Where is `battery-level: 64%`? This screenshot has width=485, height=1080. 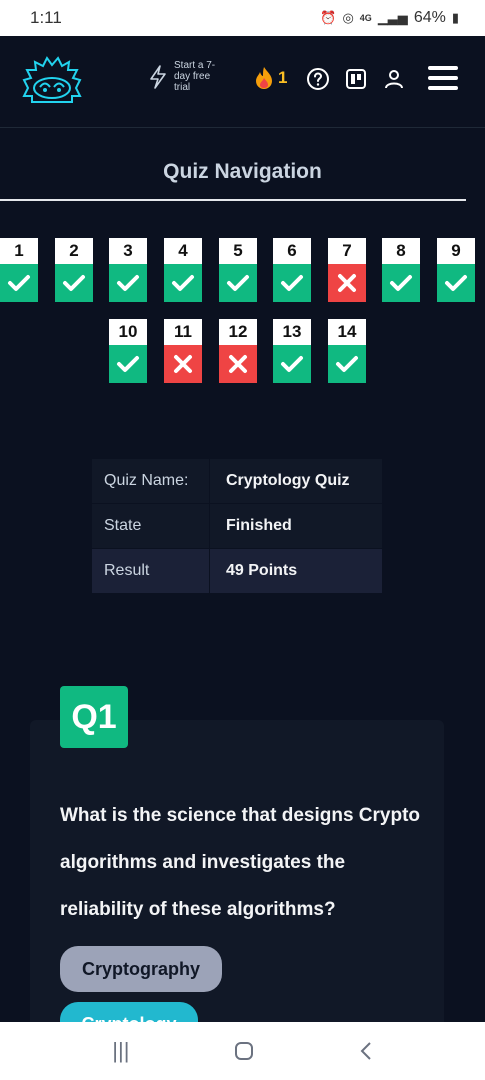 battery-level: 64% is located at coordinates (429, 17).